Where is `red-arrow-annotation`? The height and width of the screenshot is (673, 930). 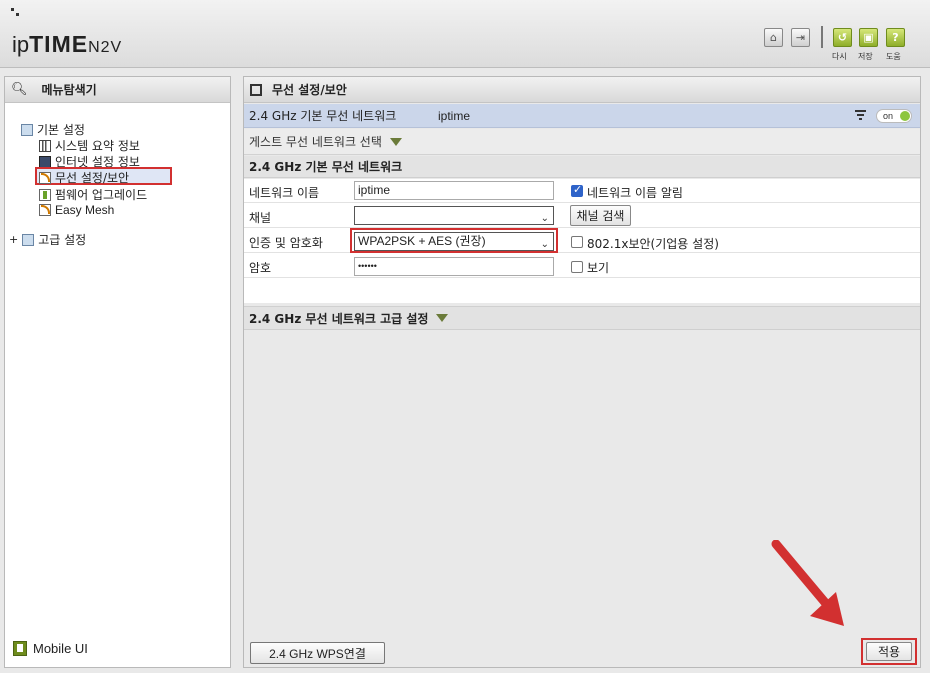 red-arrow-annotation is located at coordinates (807, 583).